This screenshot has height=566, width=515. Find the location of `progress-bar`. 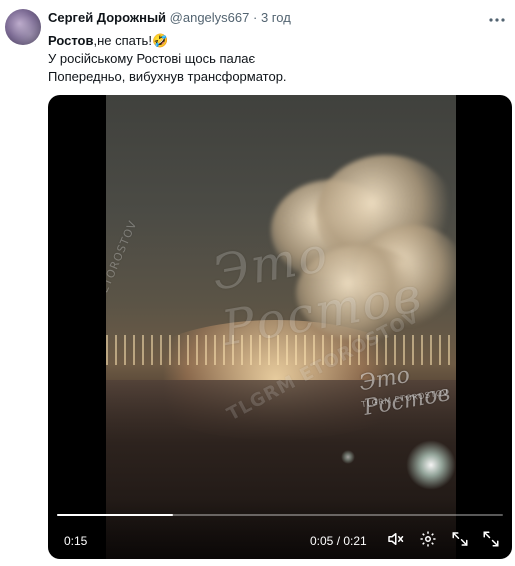

progress-bar is located at coordinates (280, 515).